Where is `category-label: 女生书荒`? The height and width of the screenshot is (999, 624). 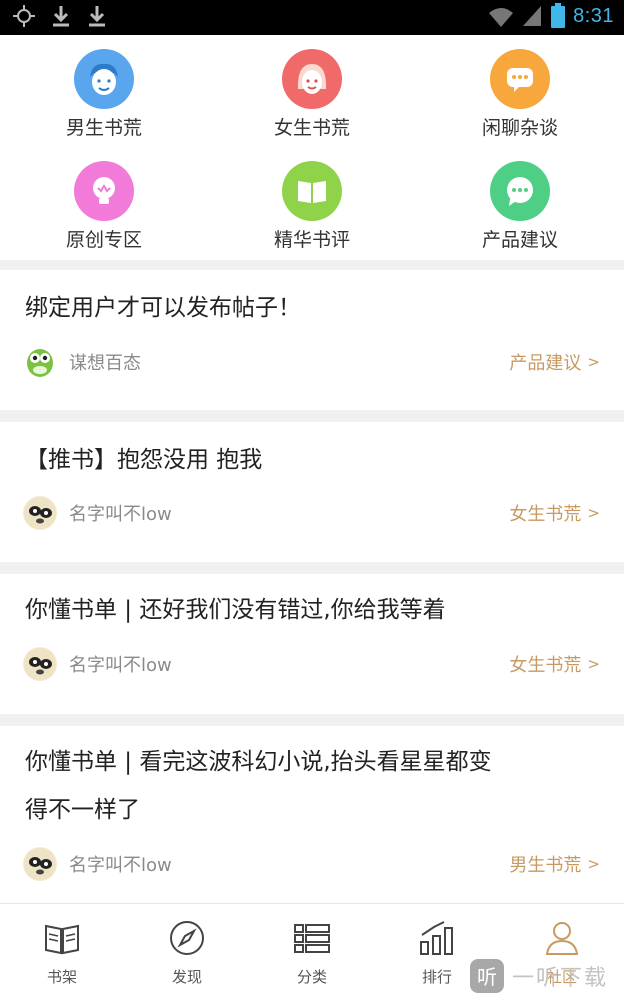
category-label: 女生书荒 is located at coordinates (311, 128).